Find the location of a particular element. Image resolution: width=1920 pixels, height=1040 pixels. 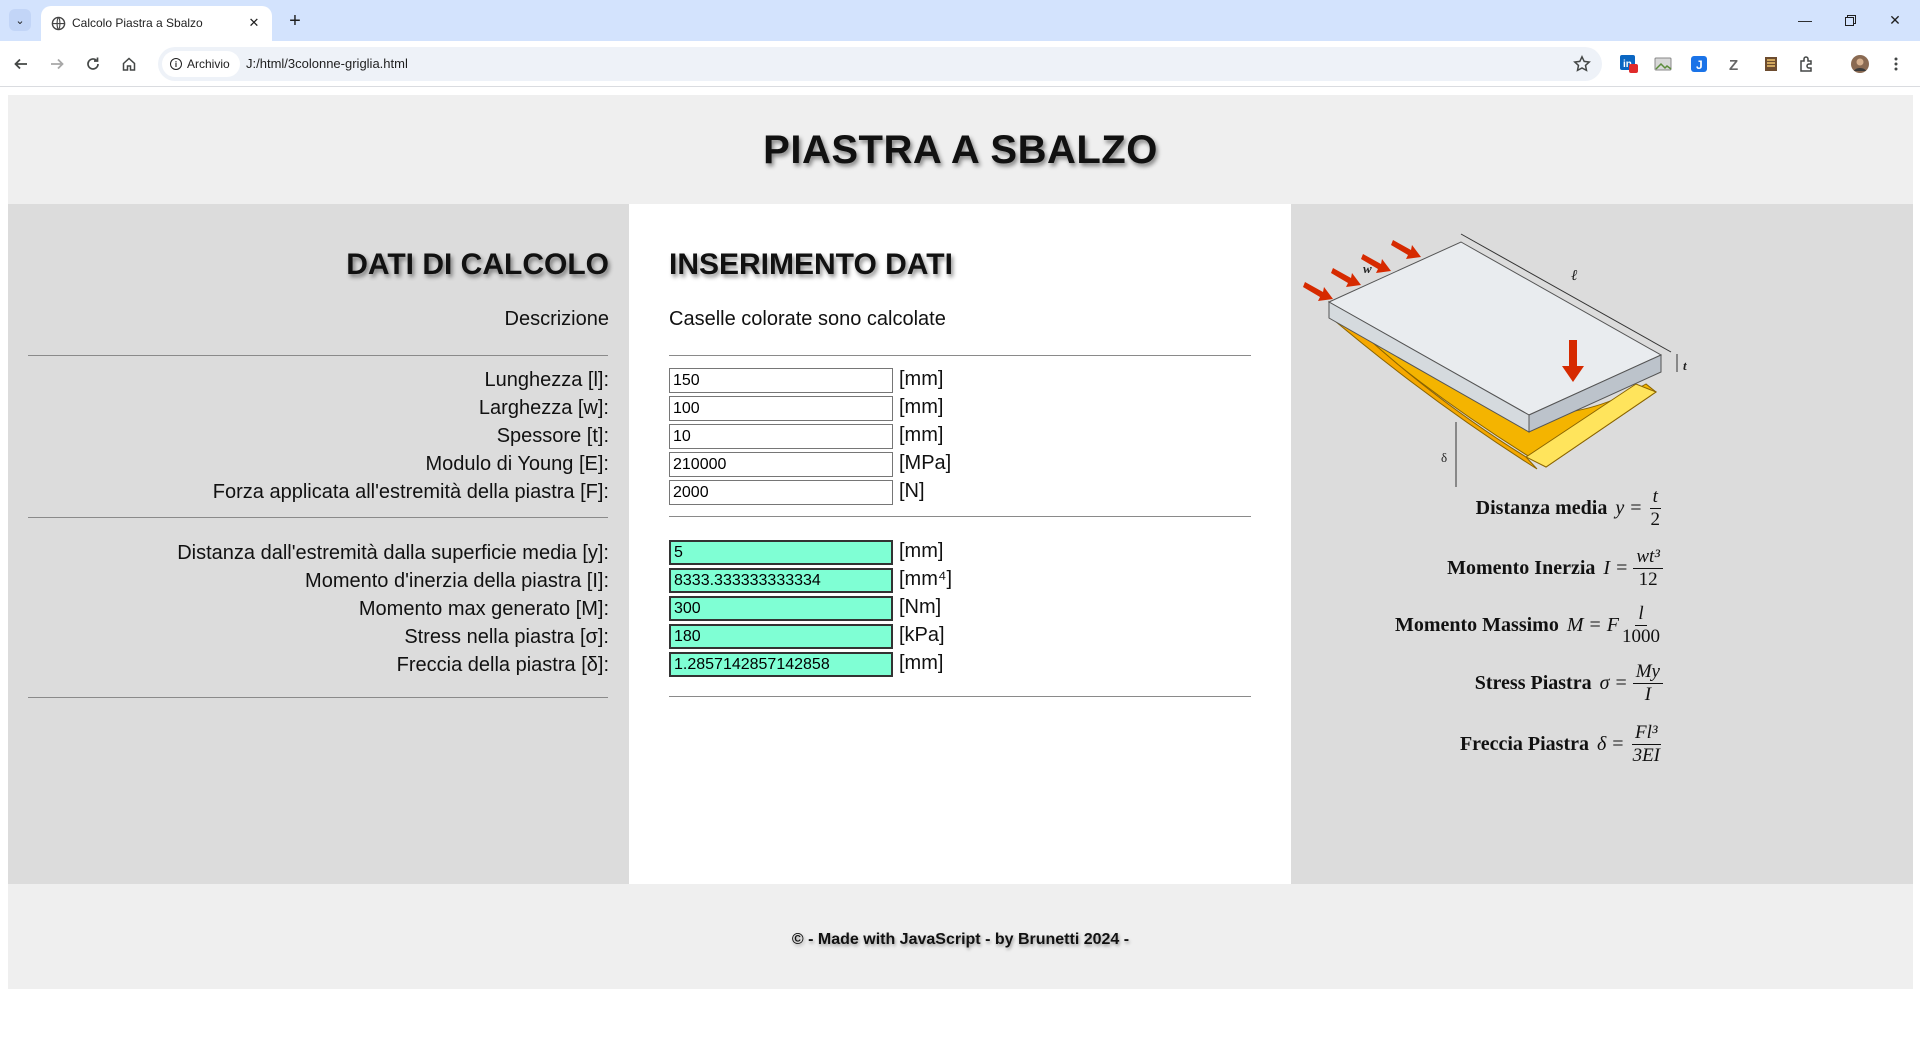

force-input is located at coordinates (781, 492).